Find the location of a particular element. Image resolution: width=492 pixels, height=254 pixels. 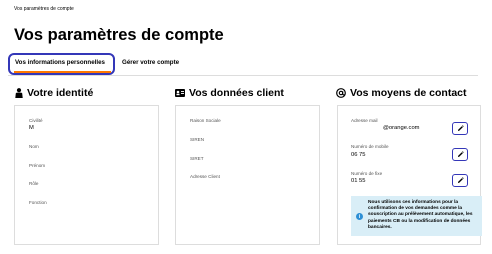

mobile-value: 06 75 is located at coordinates (358, 155).